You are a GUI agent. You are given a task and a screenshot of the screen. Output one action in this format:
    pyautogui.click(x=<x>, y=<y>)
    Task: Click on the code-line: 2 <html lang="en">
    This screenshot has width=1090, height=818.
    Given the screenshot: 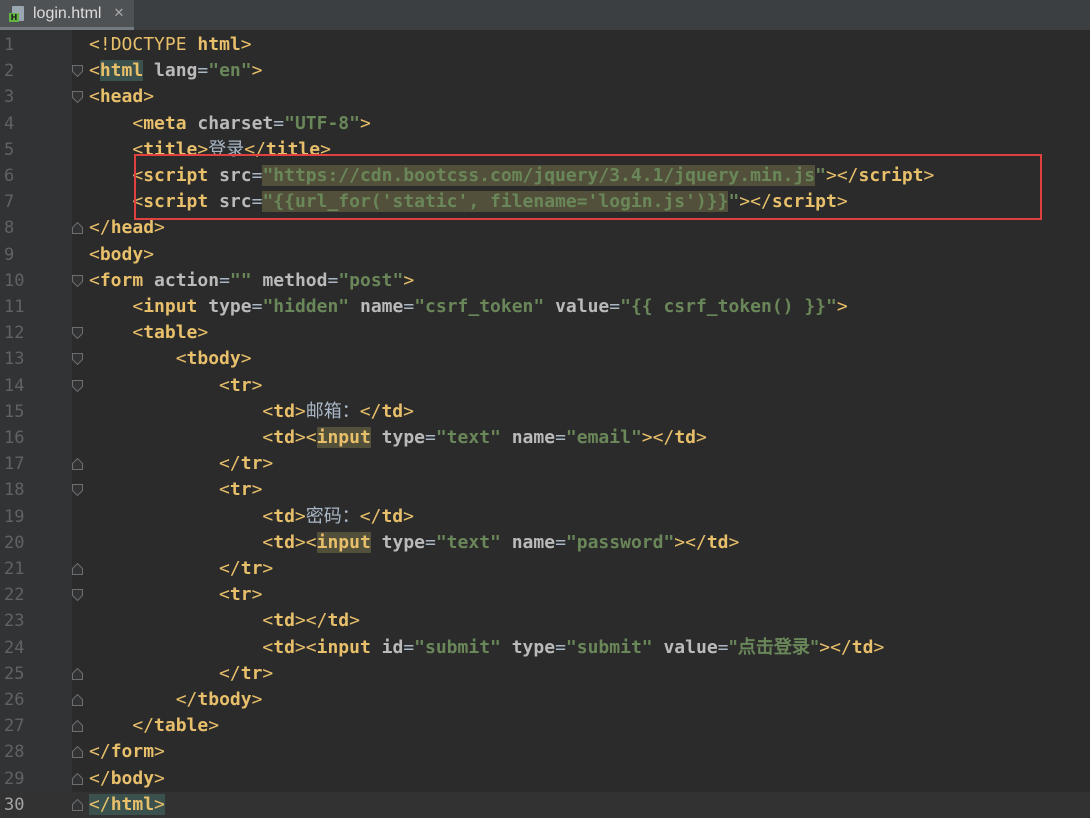 What is the action you would take?
    pyautogui.click(x=545, y=71)
    